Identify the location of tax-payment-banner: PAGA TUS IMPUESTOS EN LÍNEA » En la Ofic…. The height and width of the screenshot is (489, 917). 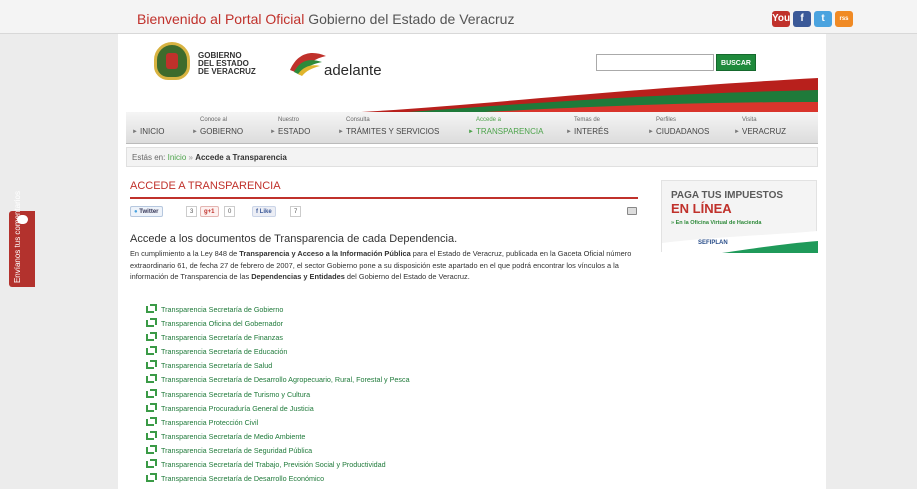
(739, 216).